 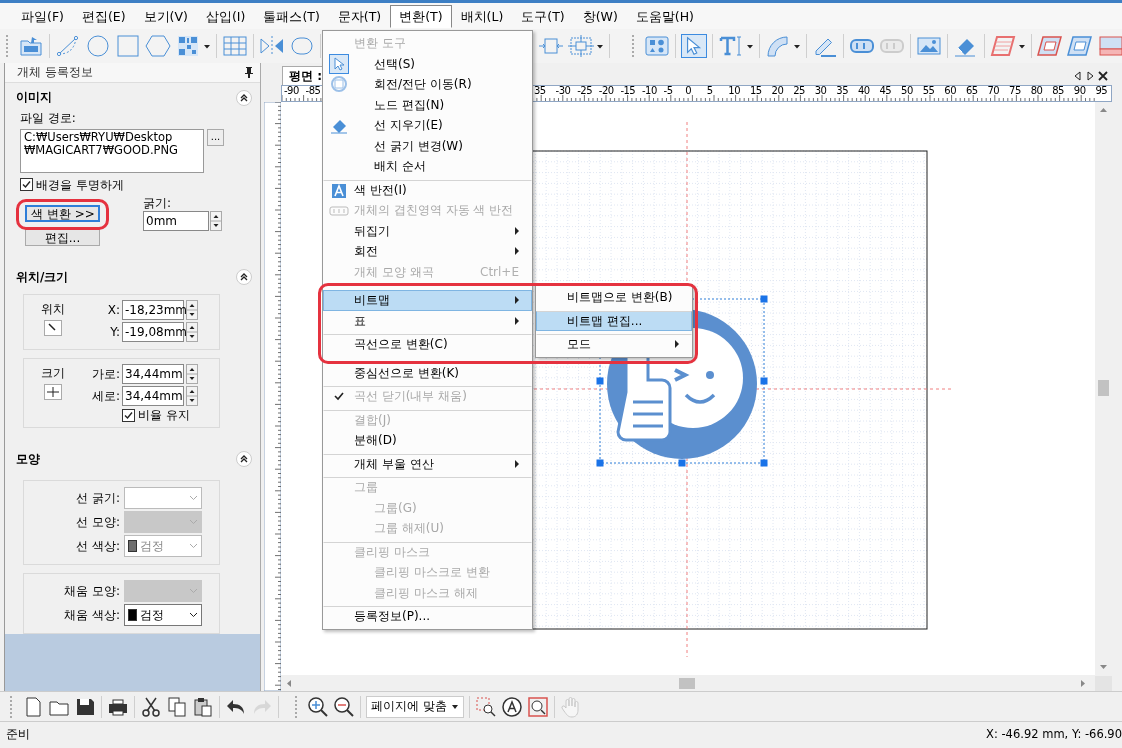 I want to click on menu-item: 중심선으로 변환(K), so click(x=427, y=372).